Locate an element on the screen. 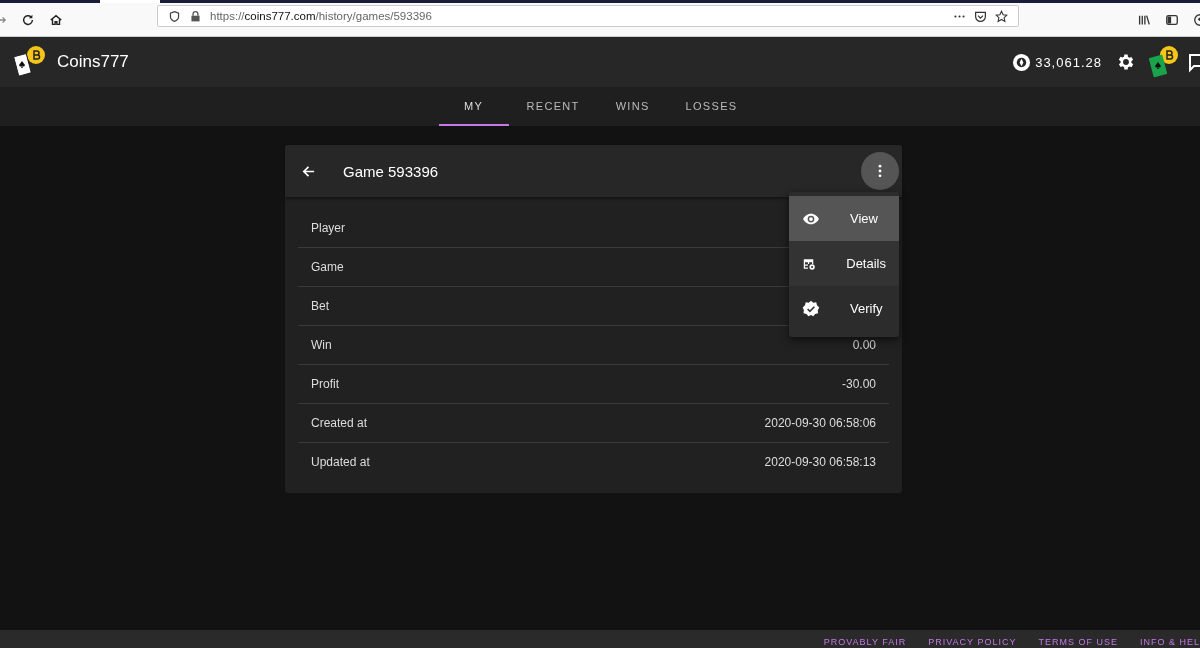 This screenshot has height=648, width=1200. coin-icon is located at coordinates (1022, 62).